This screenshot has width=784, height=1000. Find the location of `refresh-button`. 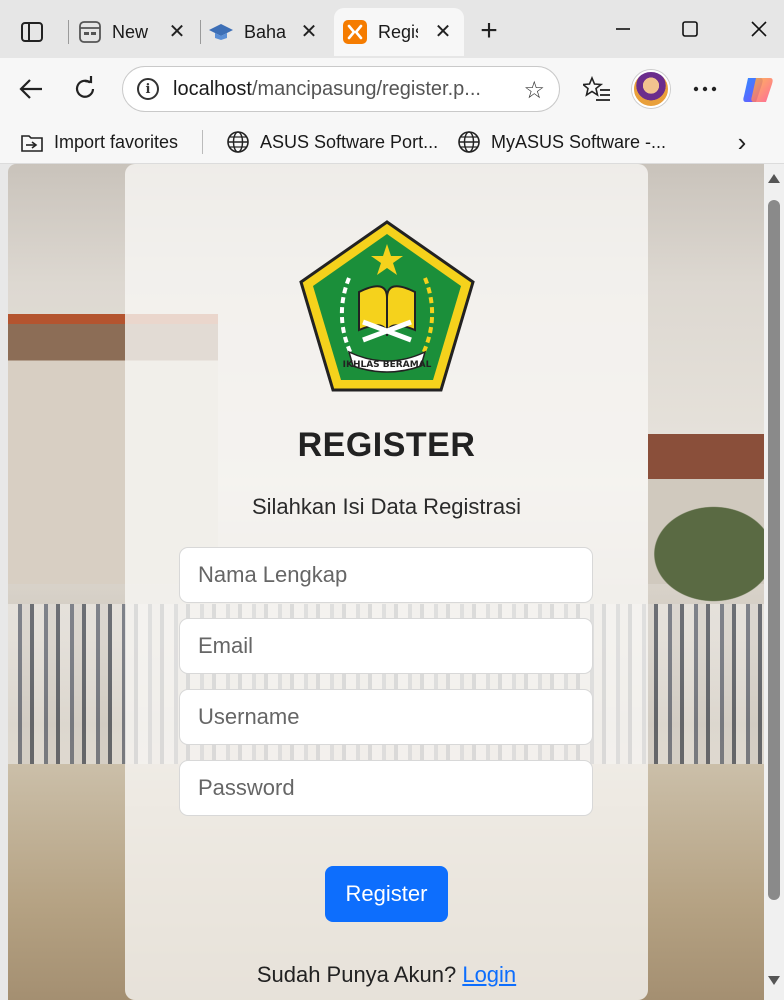

refresh-button is located at coordinates (85, 89).